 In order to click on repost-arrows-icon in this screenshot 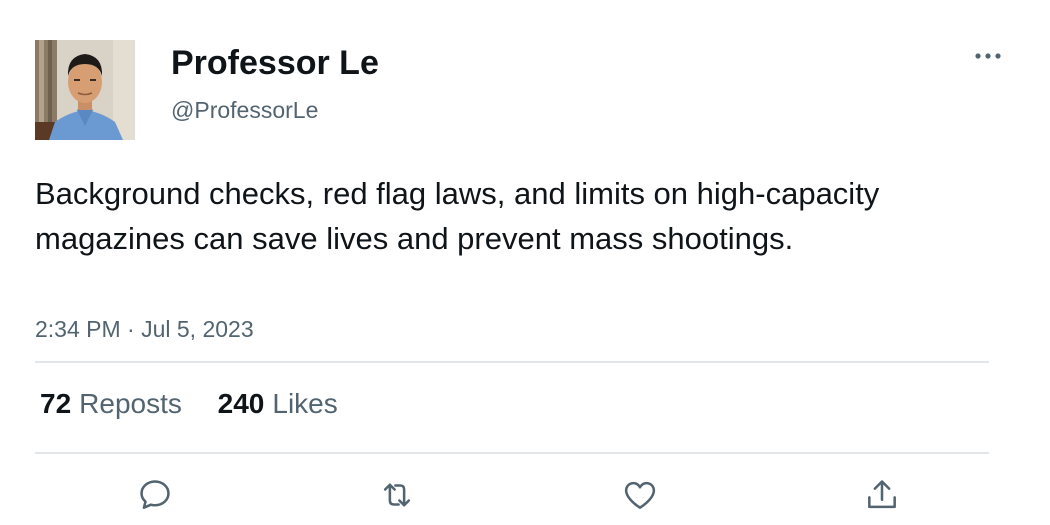, I will do `click(397, 495)`.